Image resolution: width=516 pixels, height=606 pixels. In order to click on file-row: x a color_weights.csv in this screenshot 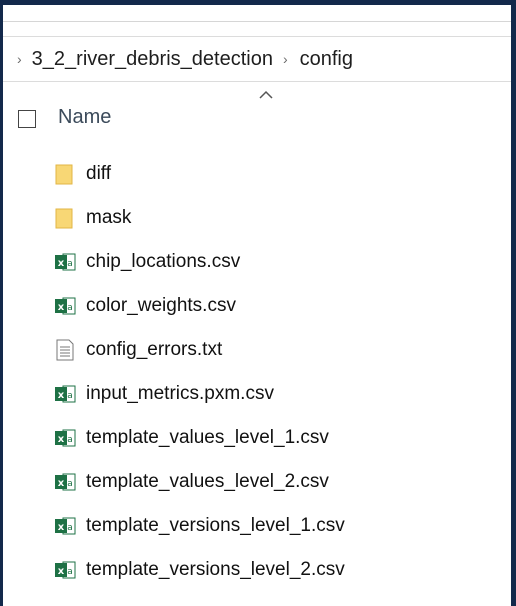, I will do `click(145, 306)`.